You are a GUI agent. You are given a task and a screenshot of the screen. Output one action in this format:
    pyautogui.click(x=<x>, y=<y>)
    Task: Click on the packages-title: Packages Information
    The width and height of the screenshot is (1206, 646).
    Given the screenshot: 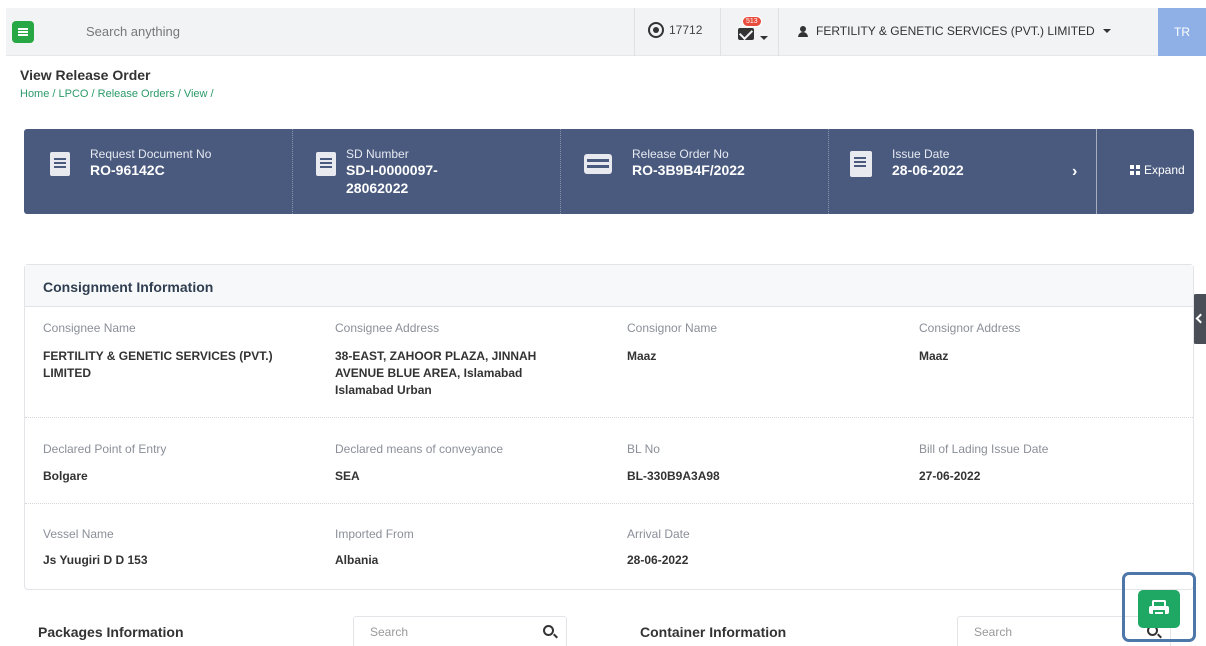 What is the action you would take?
    pyautogui.click(x=111, y=632)
    